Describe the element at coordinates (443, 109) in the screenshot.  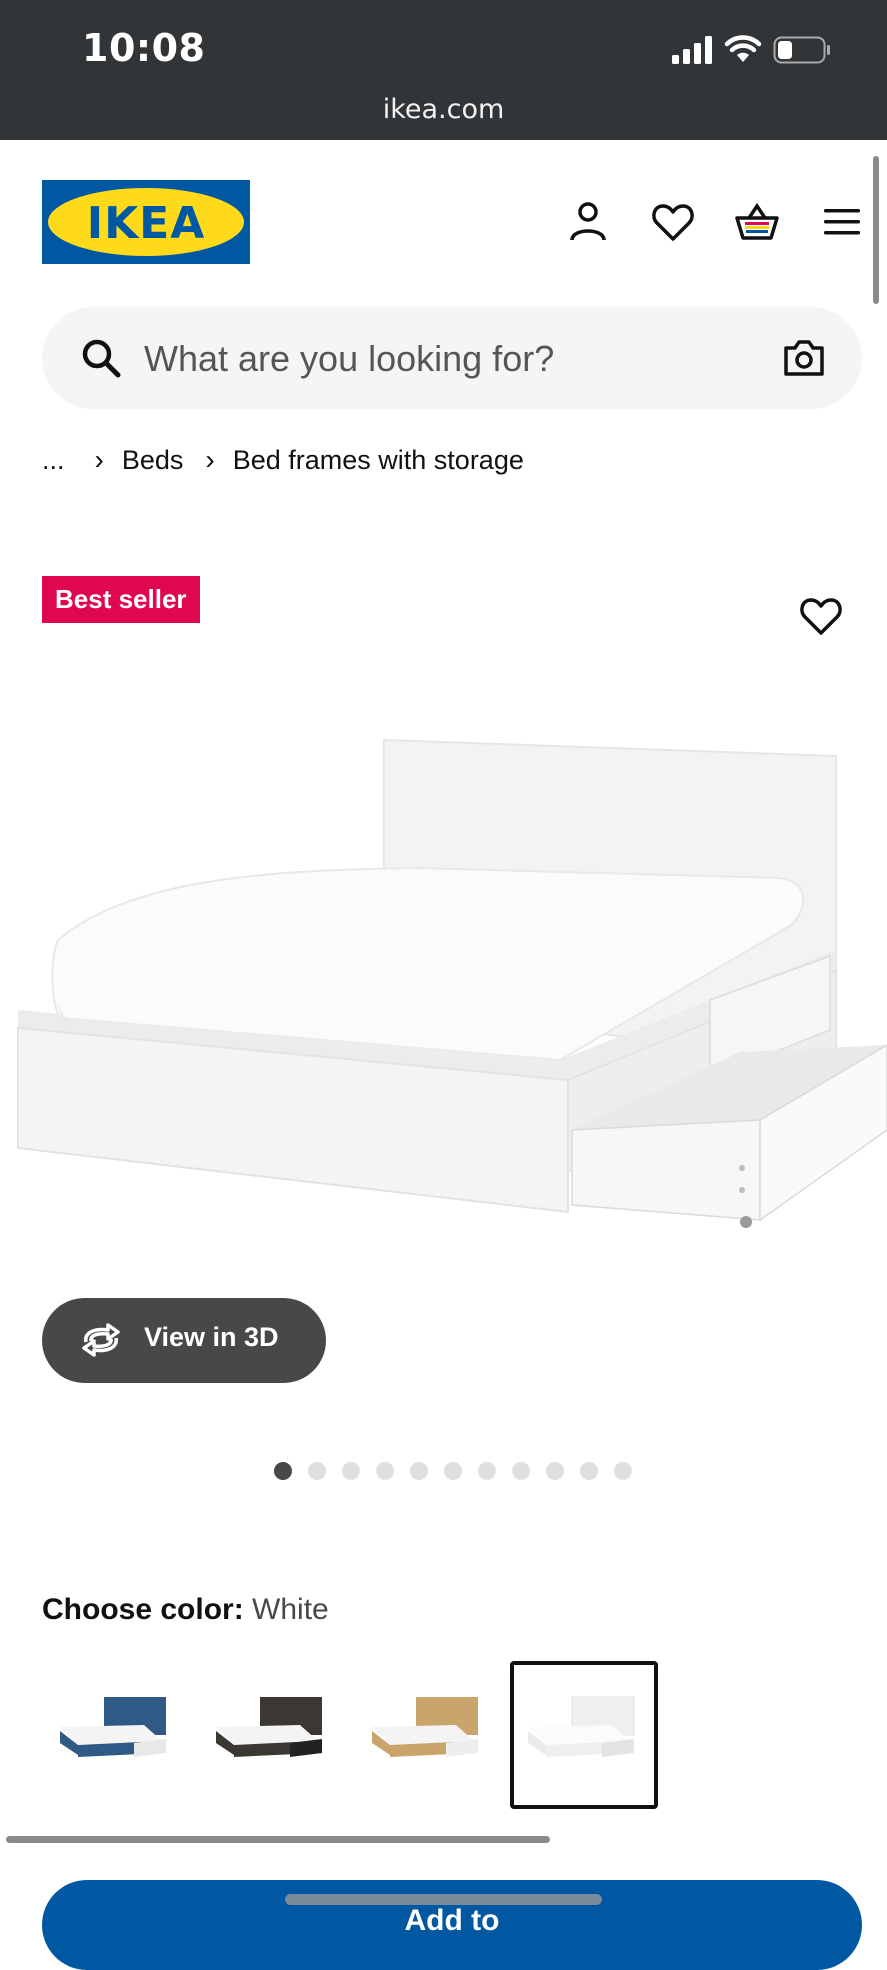
I see `browser-url: ikea.com` at that location.